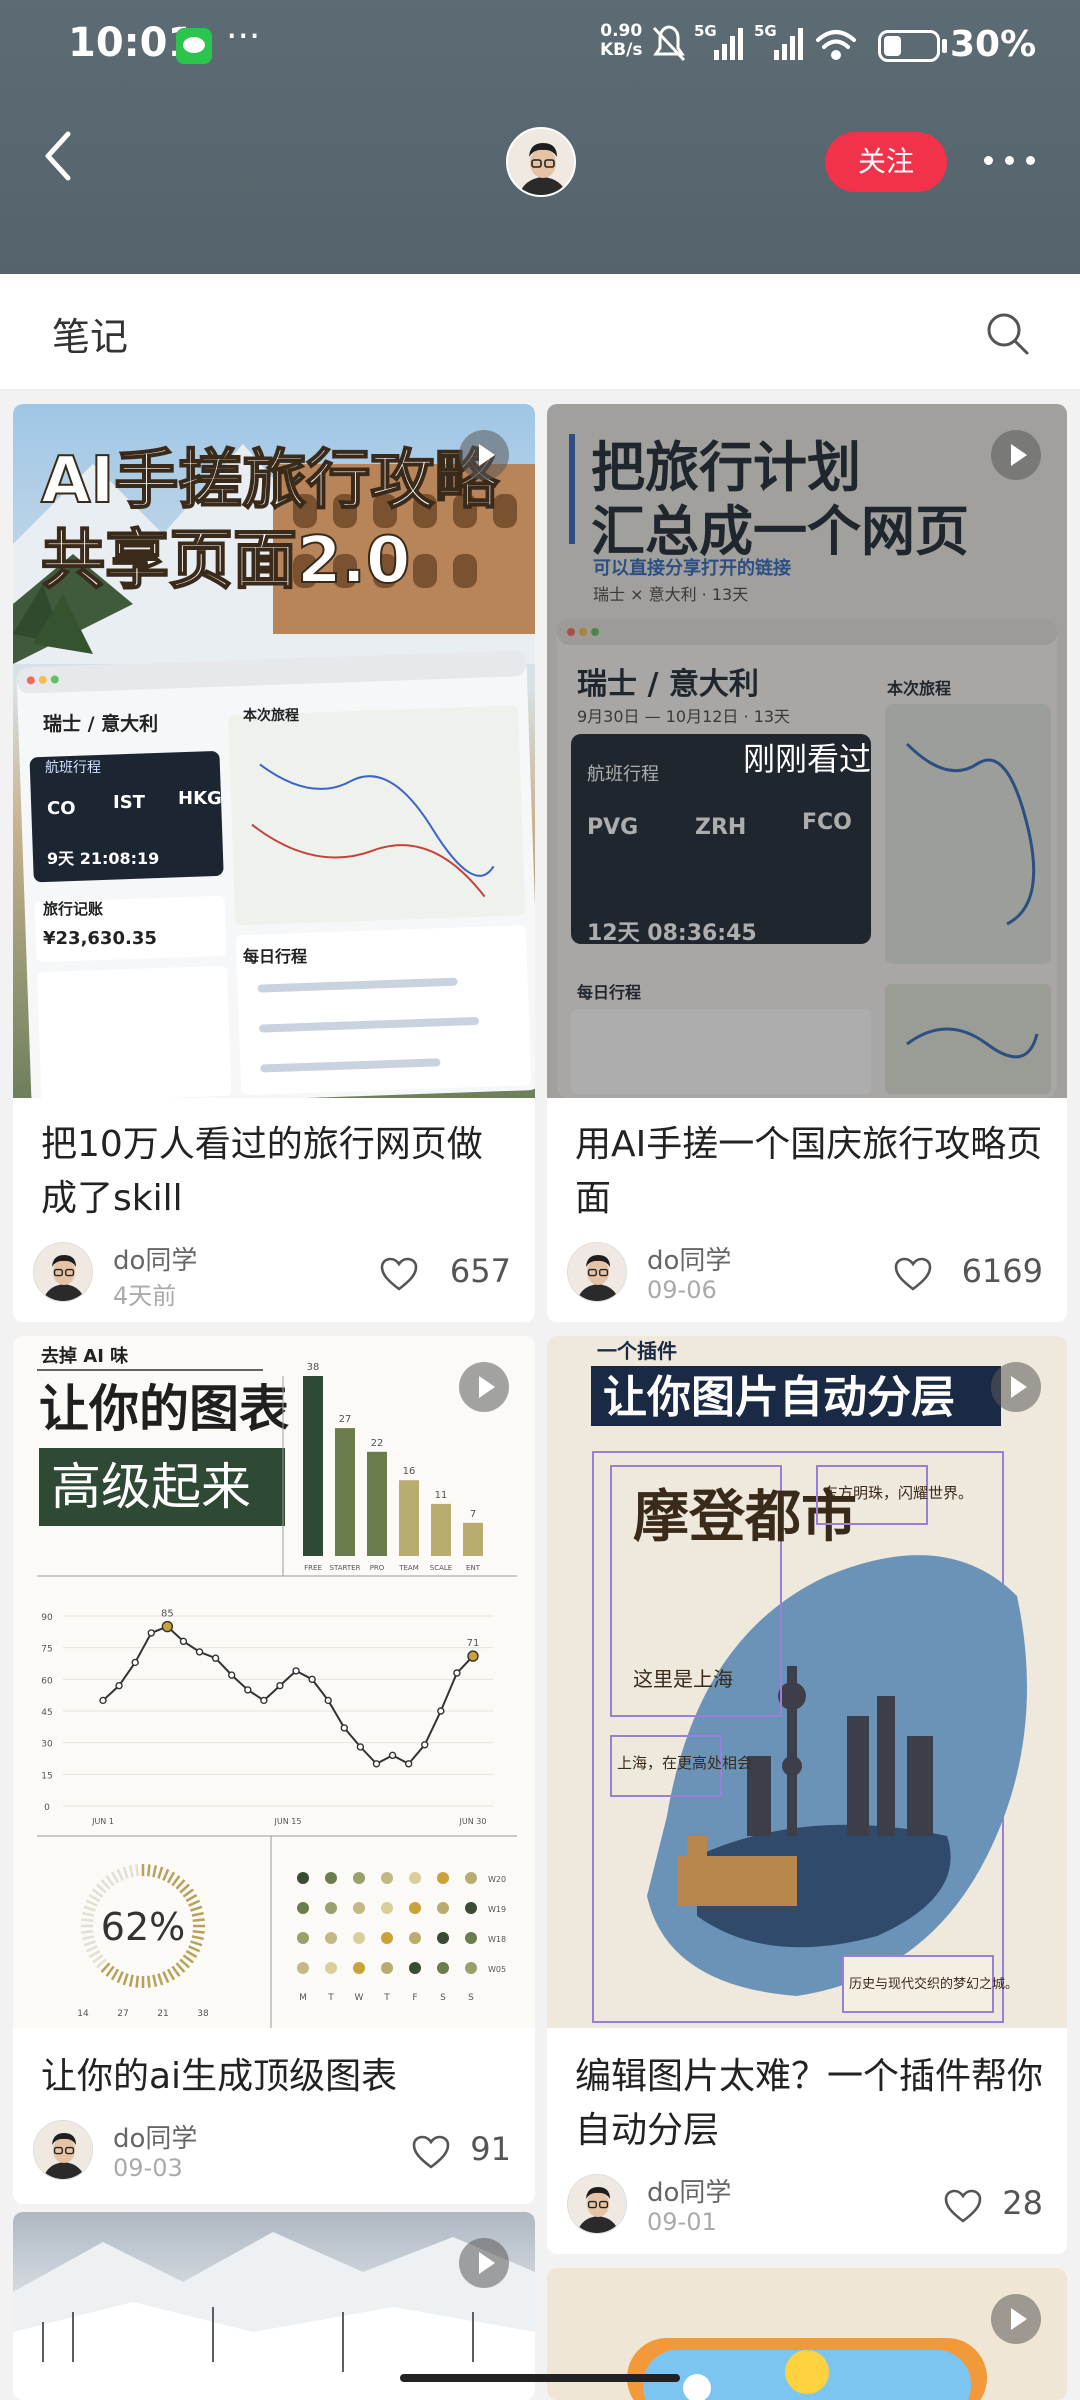 The width and height of the screenshot is (1080, 2400). I want to click on note-title: 让你的ai生成顶级图表, so click(276, 2077).